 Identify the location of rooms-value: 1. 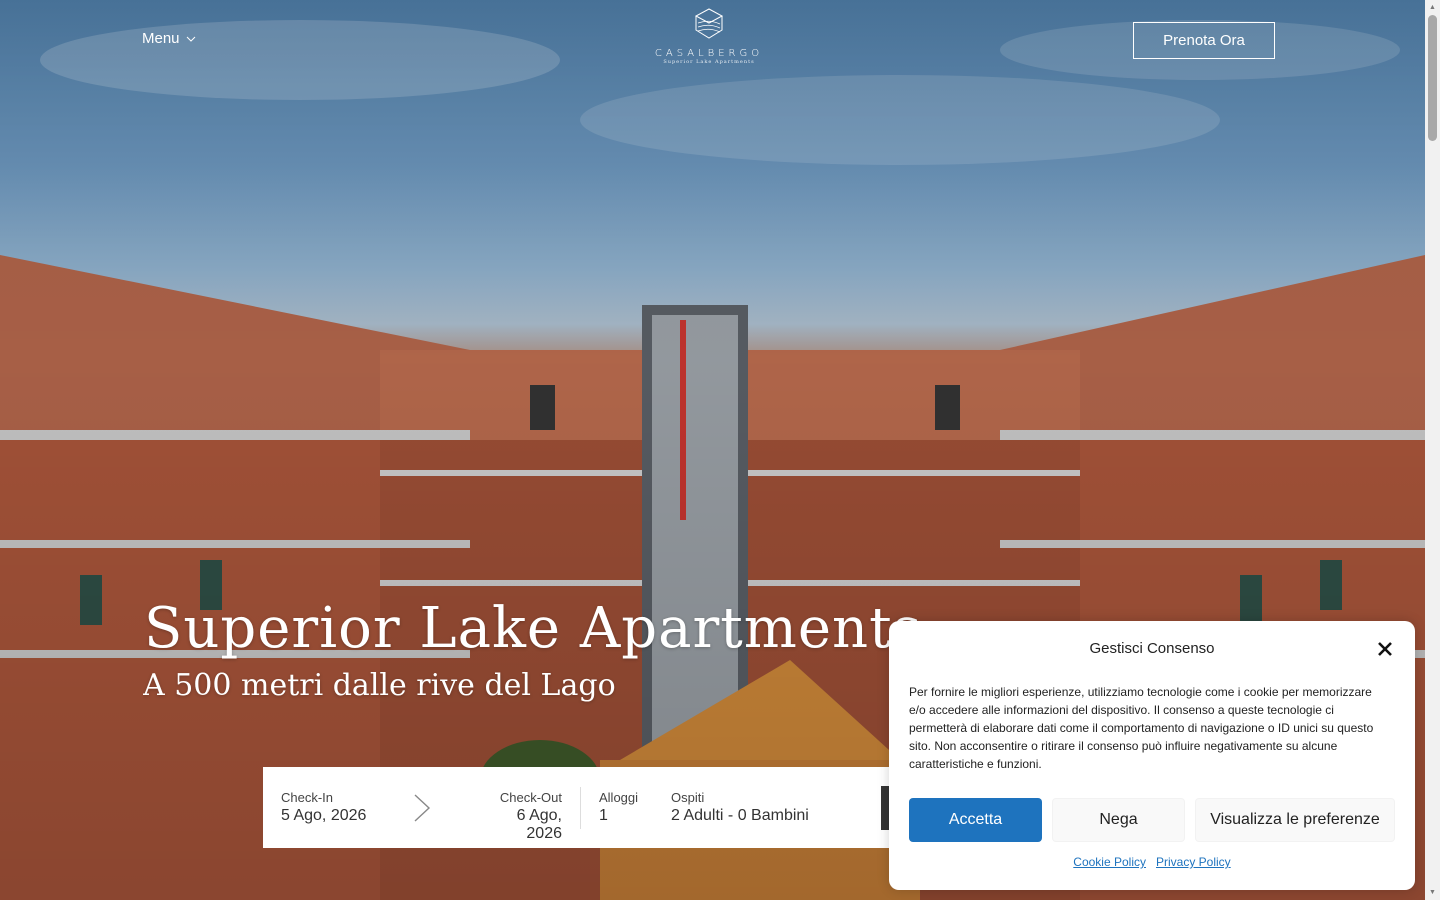
(603, 815).